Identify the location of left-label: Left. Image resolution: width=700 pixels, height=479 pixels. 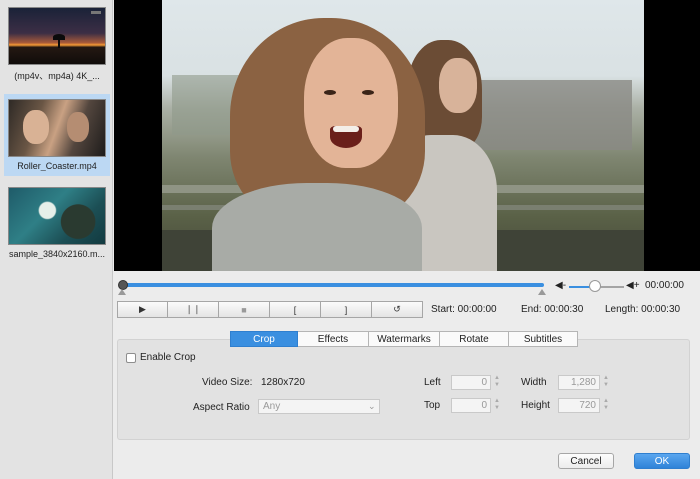
(432, 382).